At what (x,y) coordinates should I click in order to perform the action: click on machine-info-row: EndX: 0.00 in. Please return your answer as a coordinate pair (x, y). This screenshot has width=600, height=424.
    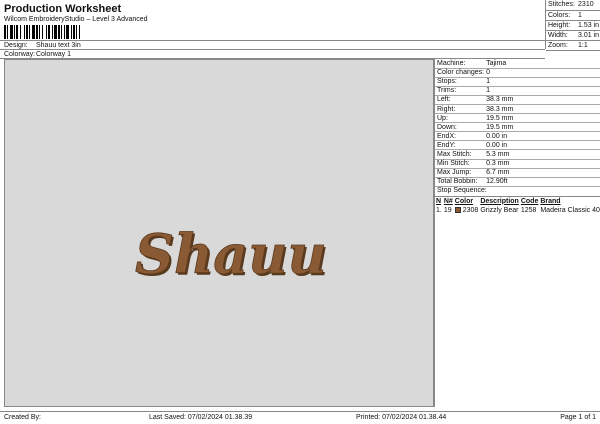
    Looking at the image, I should click on (517, 136).